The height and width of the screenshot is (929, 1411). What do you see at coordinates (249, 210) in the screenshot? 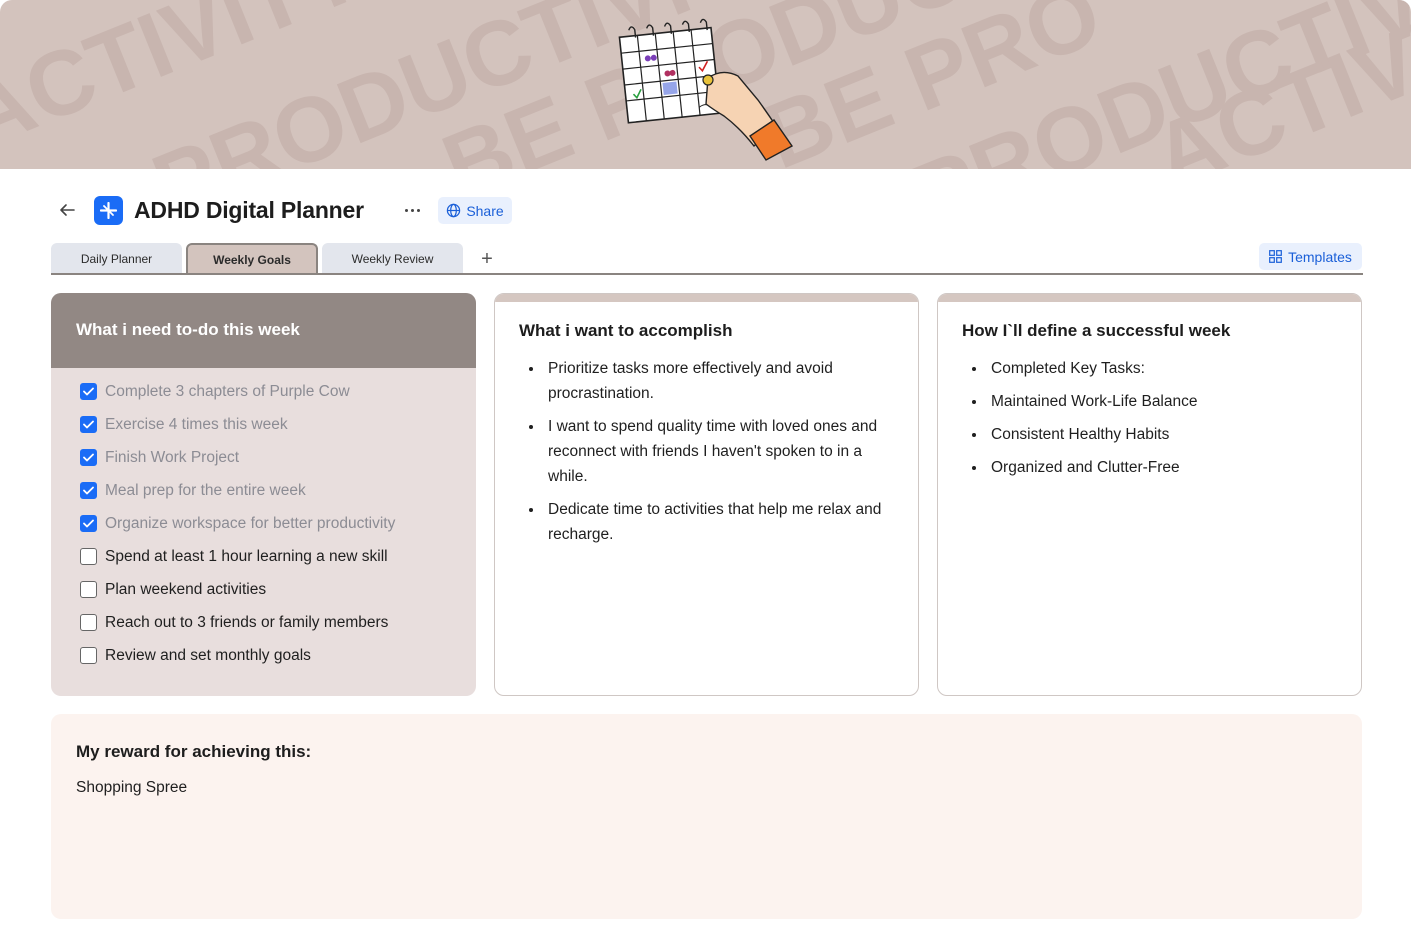
I see `page-title: ADHD Digital Planner` at bounding box center [249, 210].